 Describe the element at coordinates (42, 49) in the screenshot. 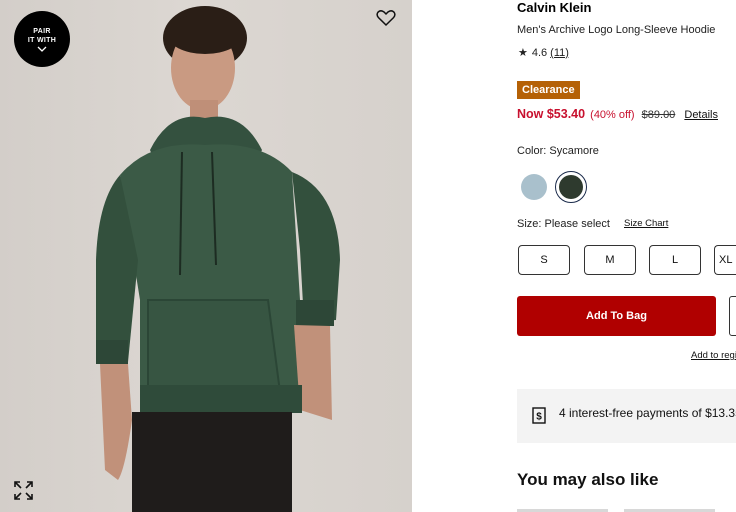

I see `chevron-down-icon` at that location.